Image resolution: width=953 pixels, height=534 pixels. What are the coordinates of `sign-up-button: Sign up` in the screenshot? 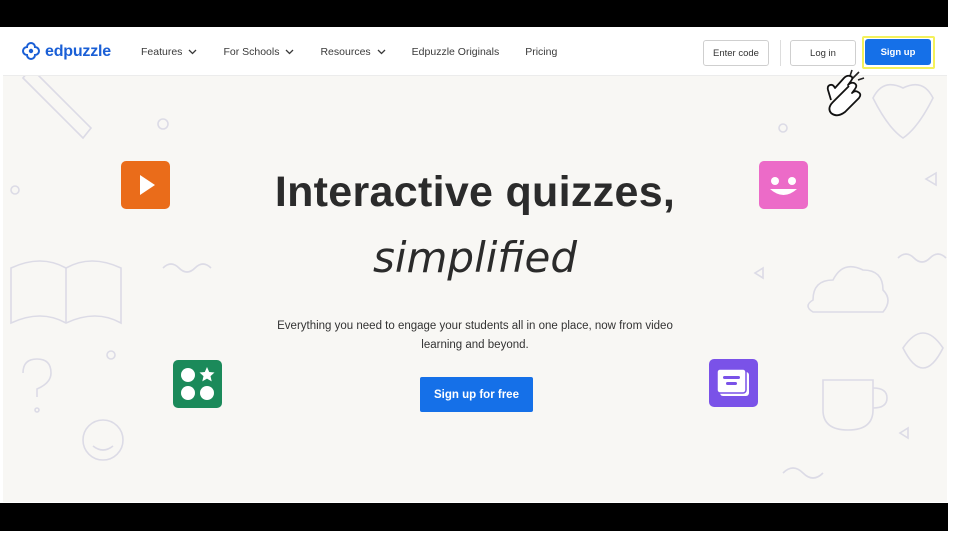 It's located at (898, 52).